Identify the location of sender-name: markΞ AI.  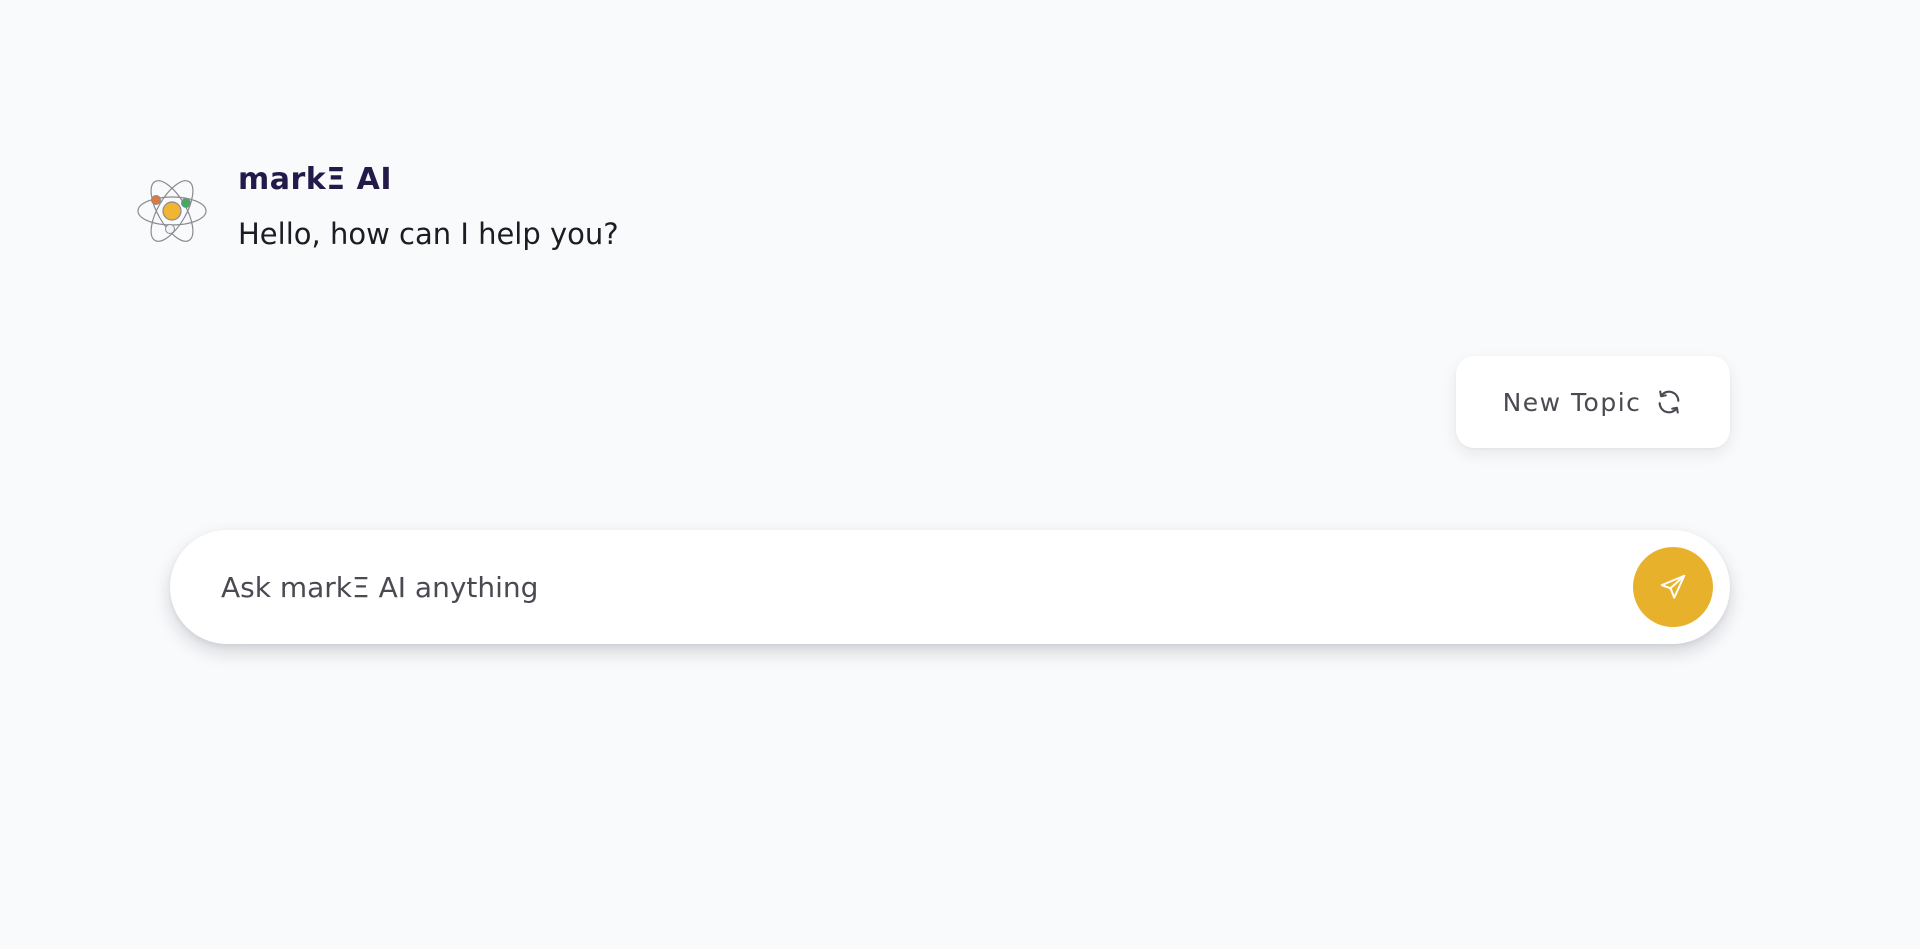
(315, 179).